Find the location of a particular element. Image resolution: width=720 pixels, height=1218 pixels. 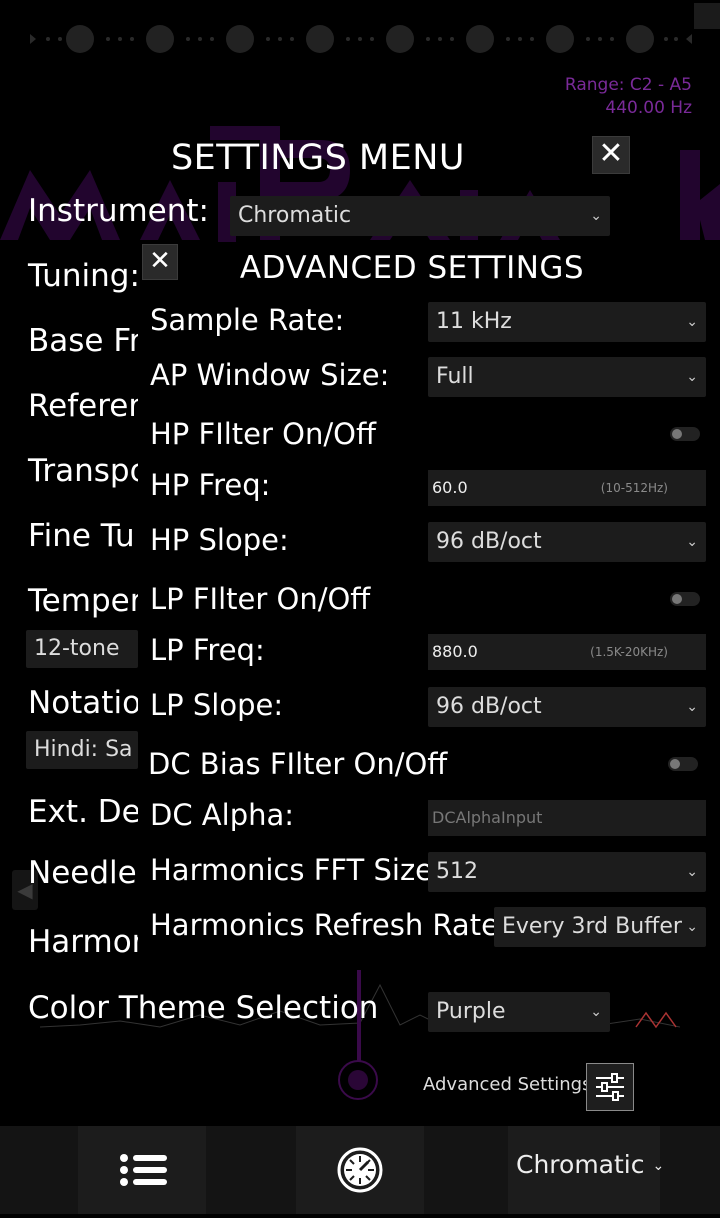

needle-label: Needle is located at coordinates (82, 873).